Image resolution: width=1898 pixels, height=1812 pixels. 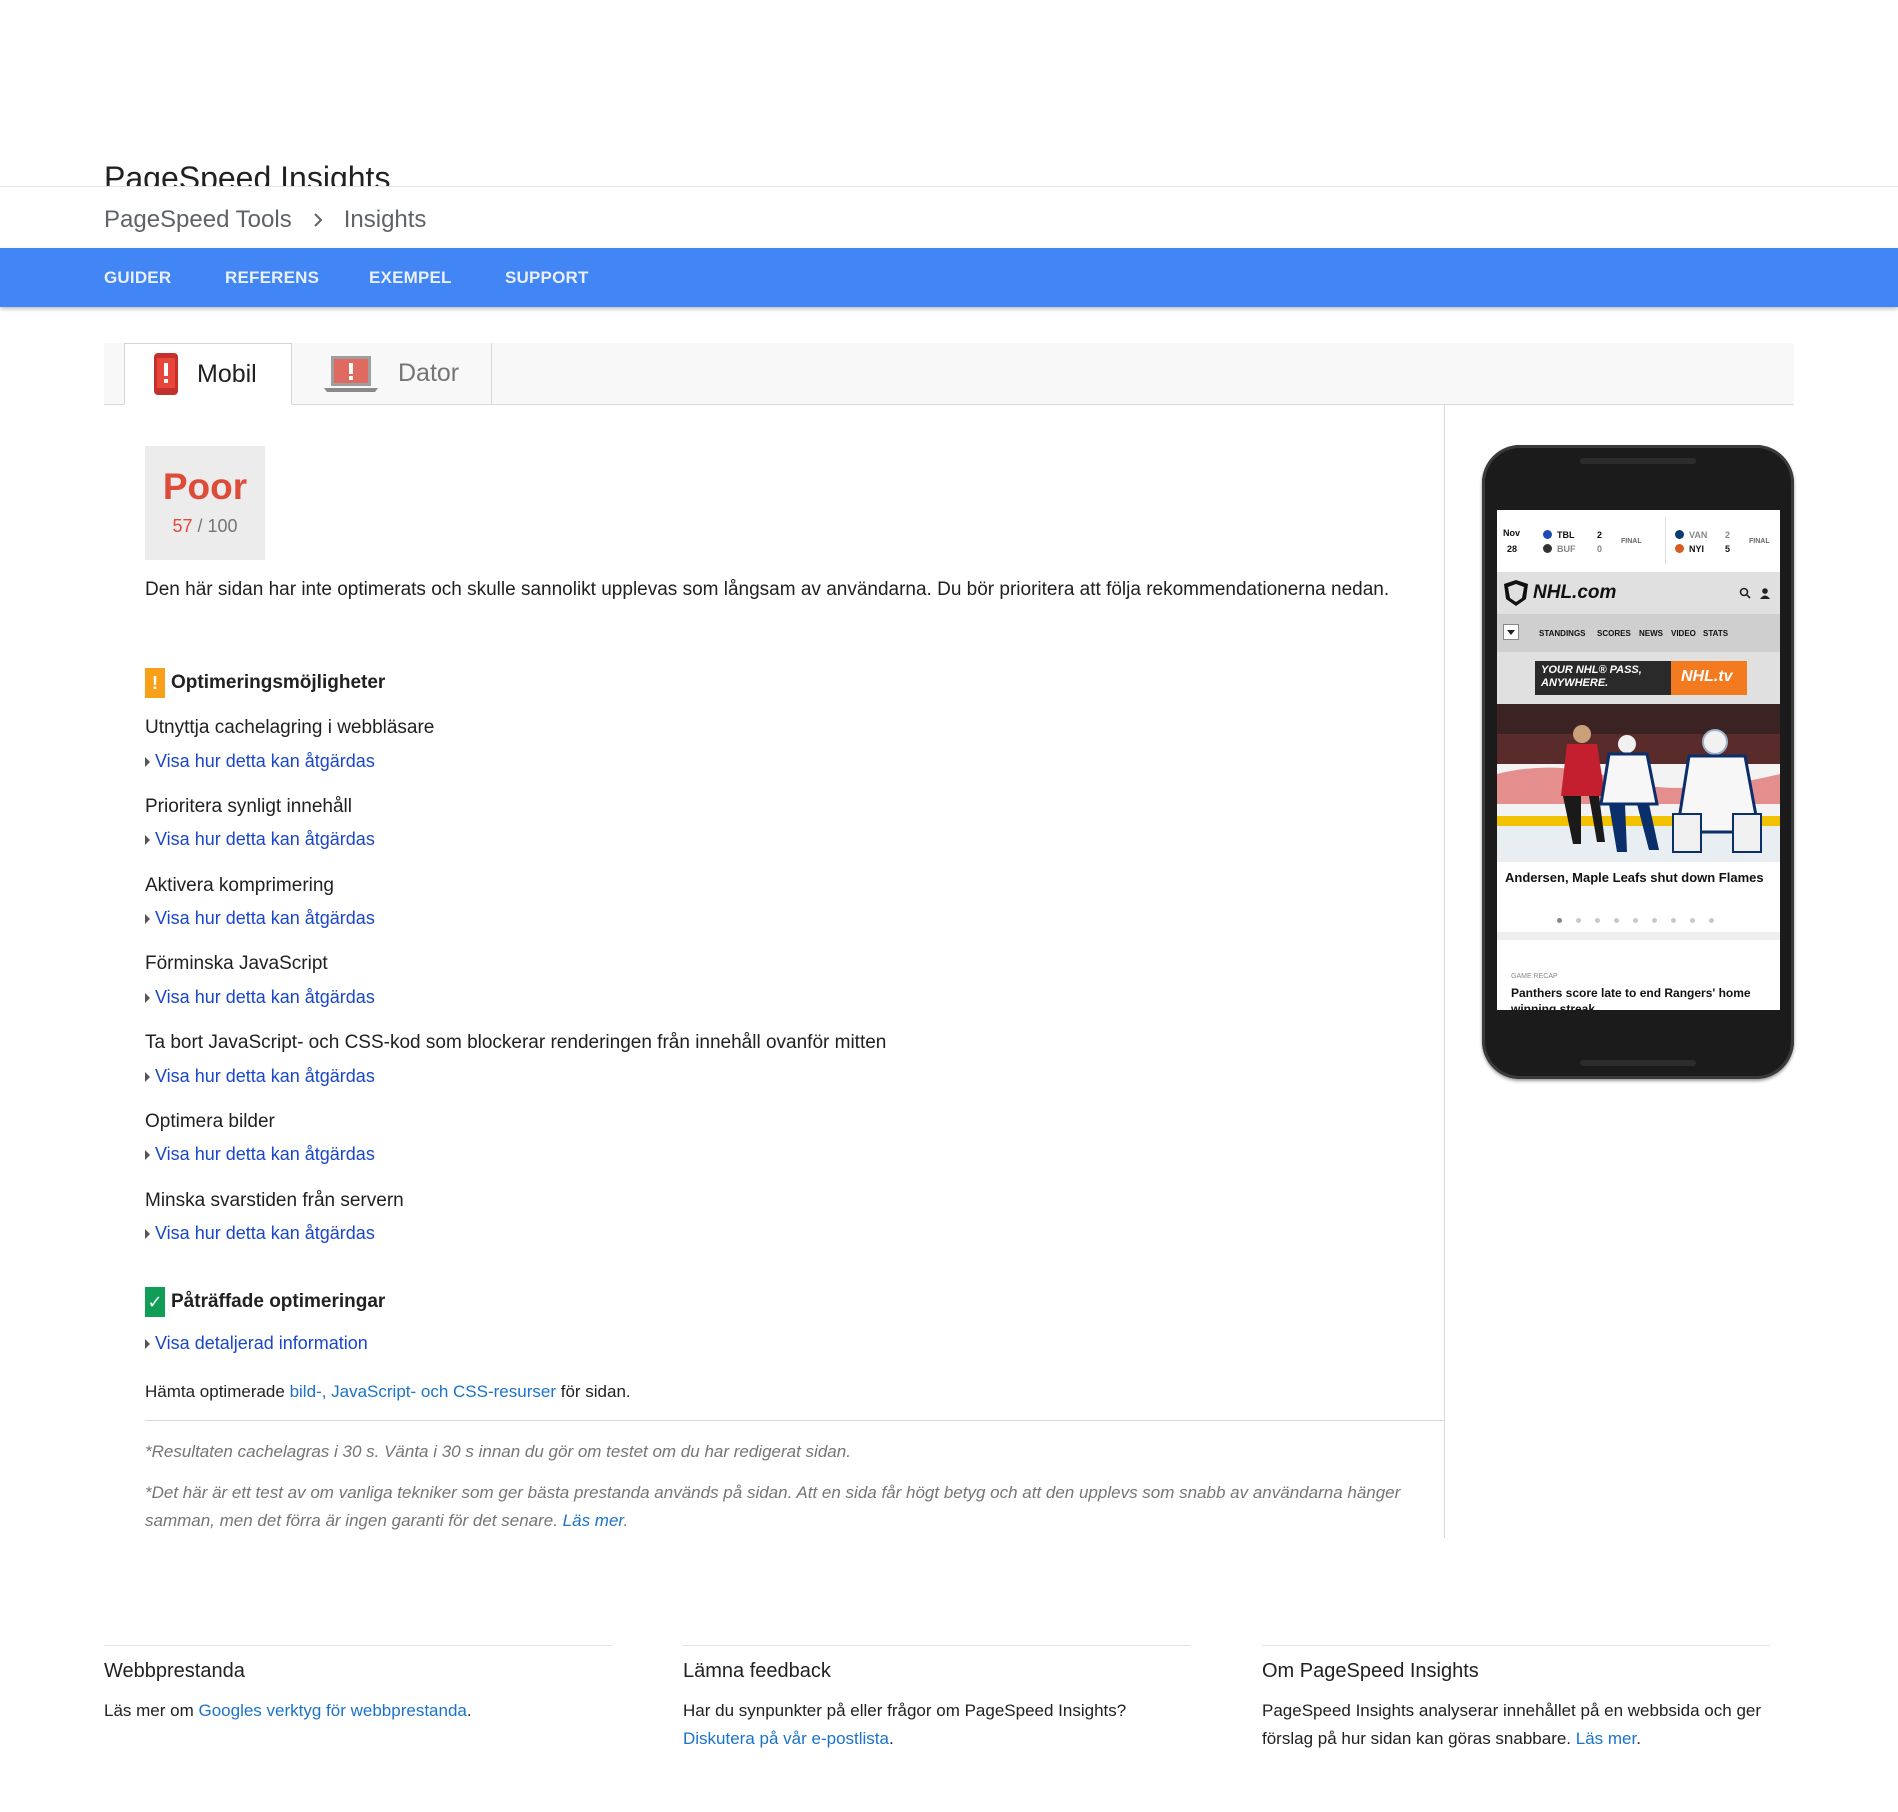 What do you see at coordinates (1638, 936) in the screenshot?
I see `phone-section-separator` at bounding box center [1638, 936].